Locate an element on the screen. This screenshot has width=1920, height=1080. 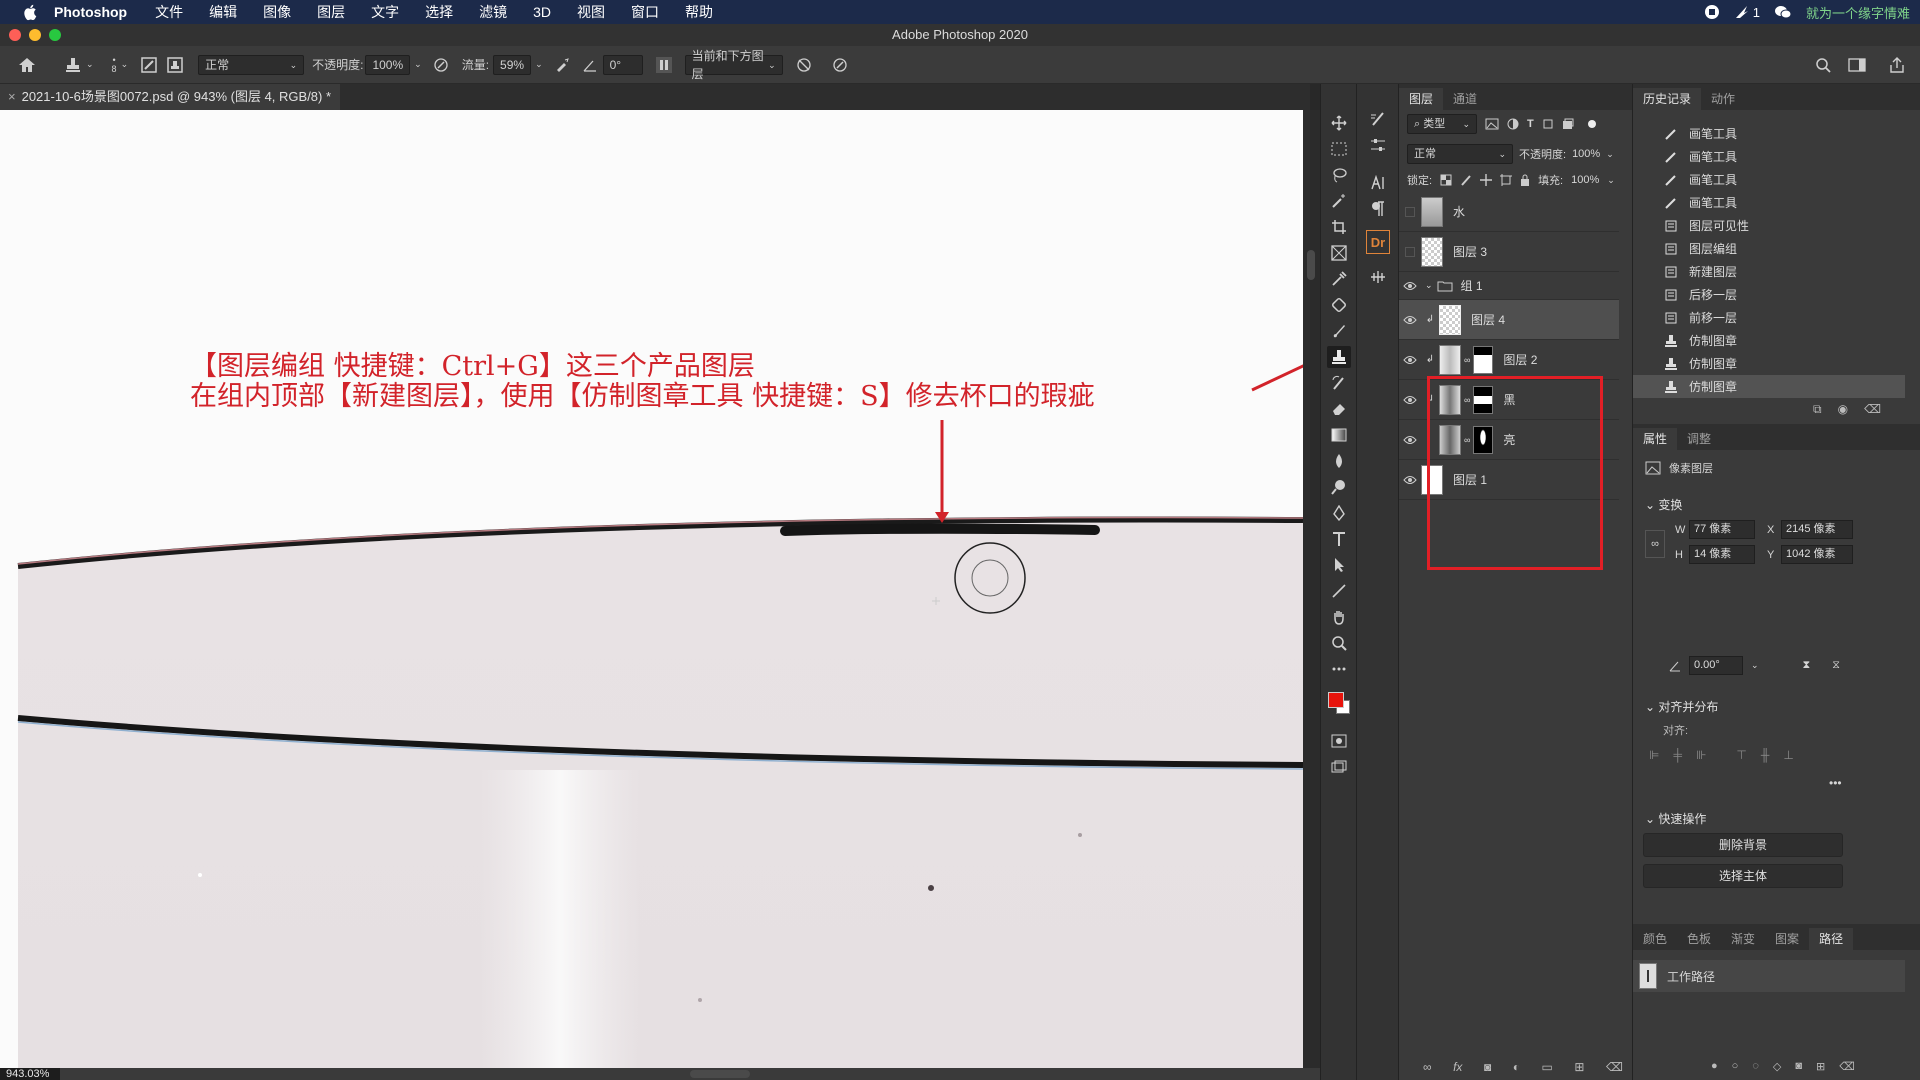
angle-input: 0° is located at coordinates (622, 64).